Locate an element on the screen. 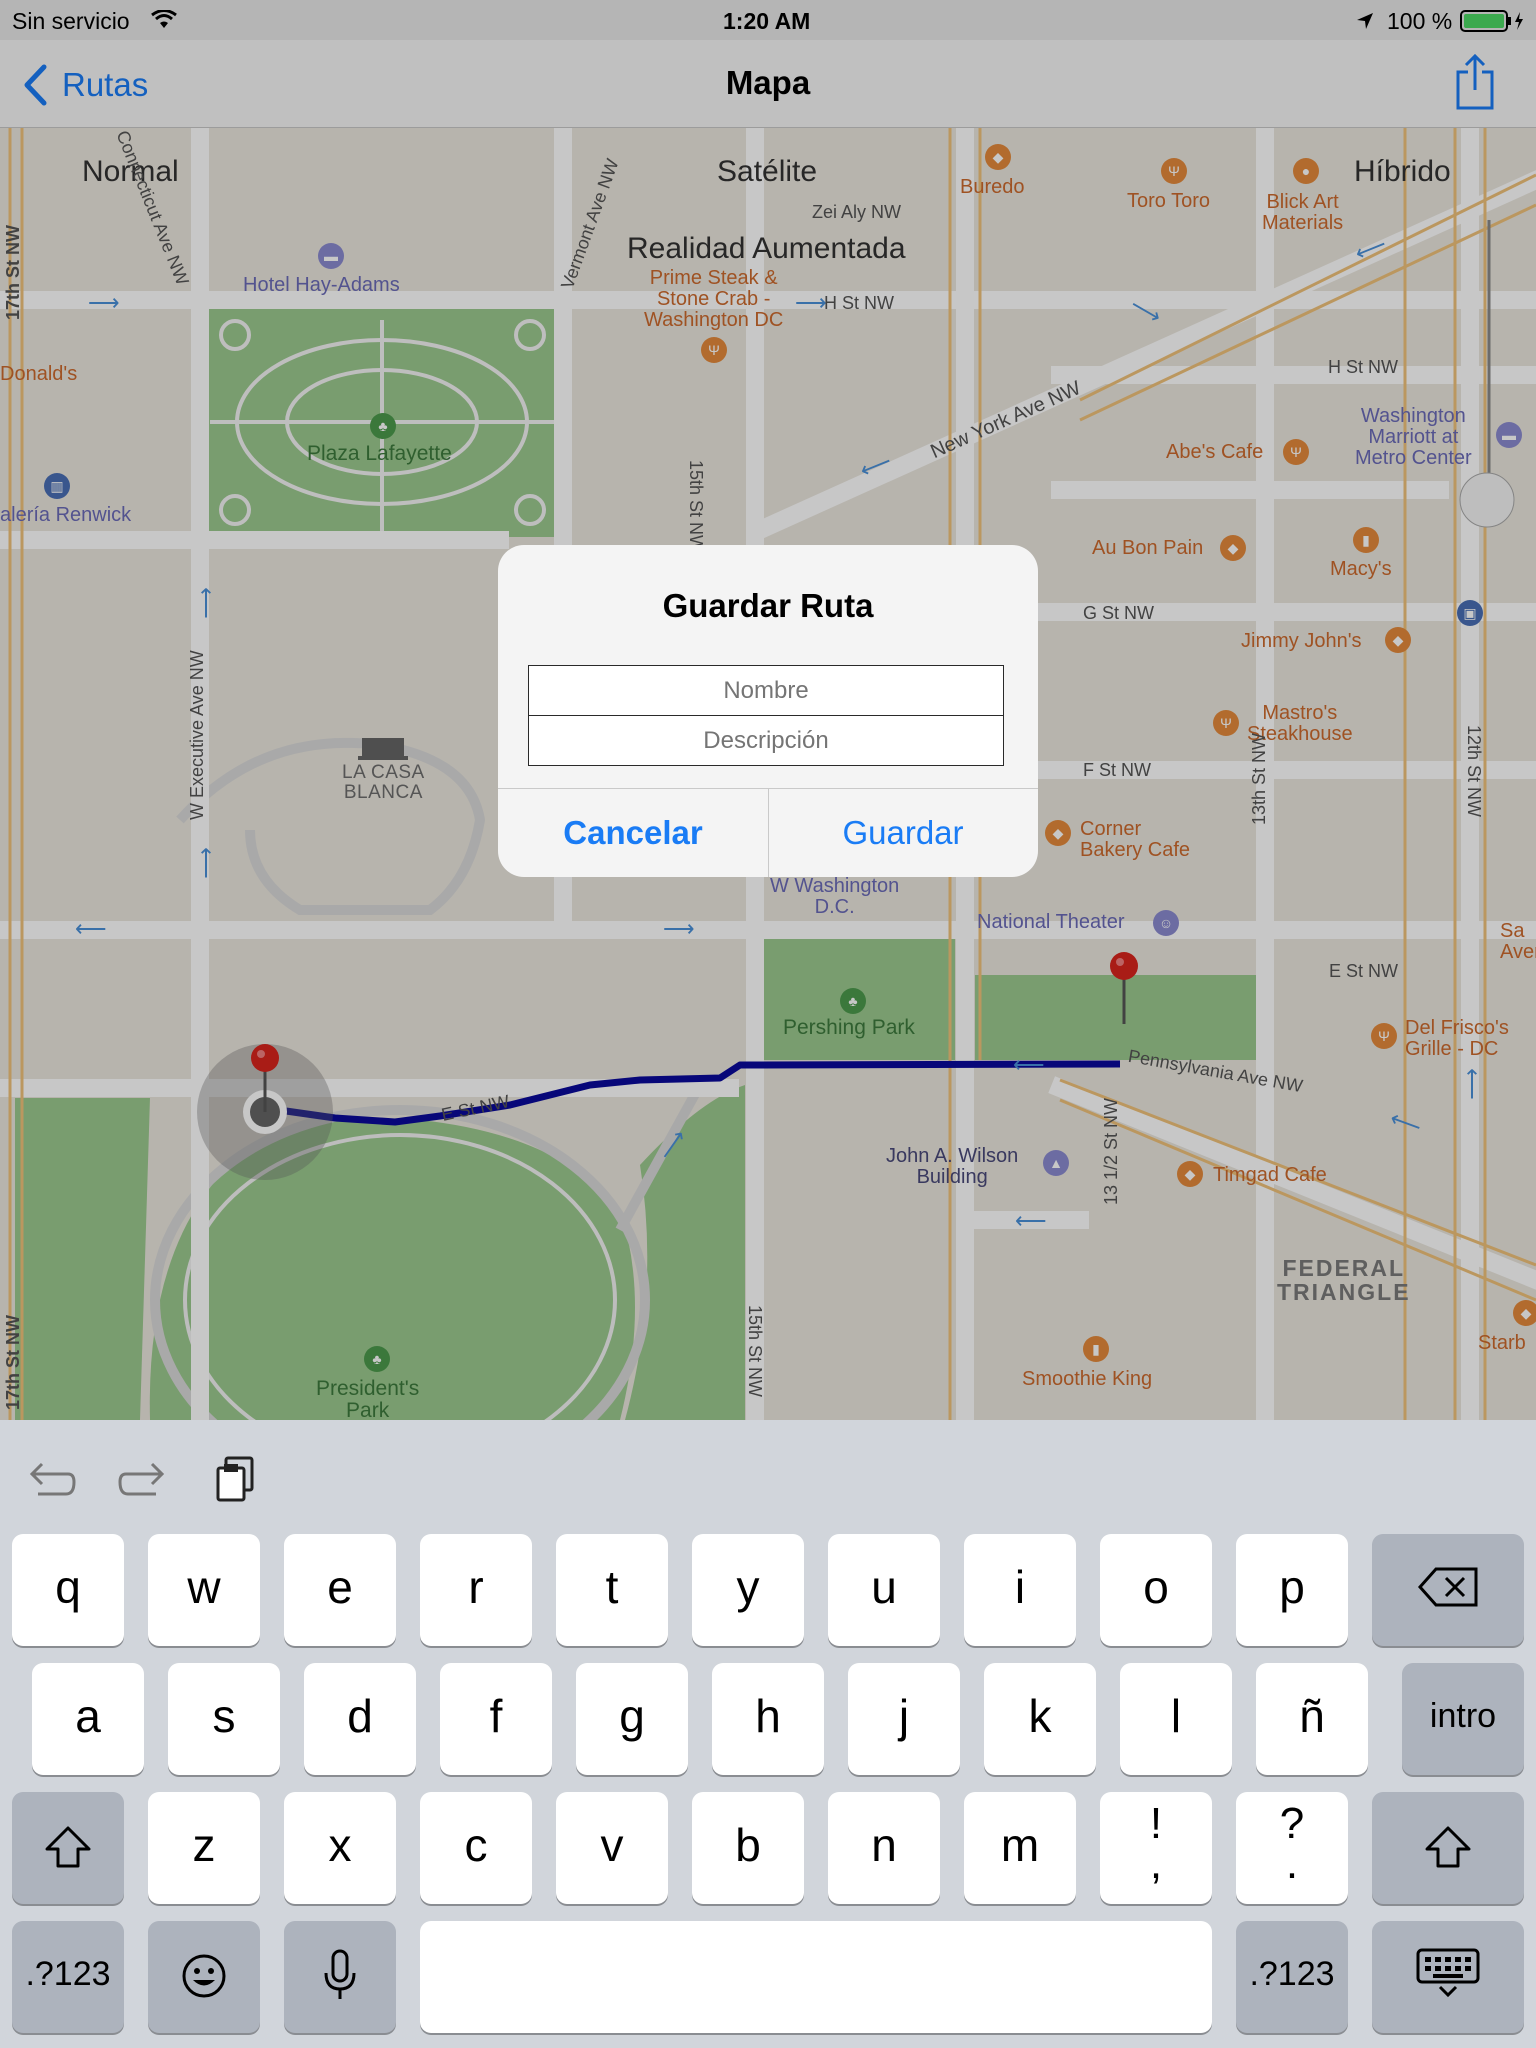 Image resolution: width=1536 pixels, height=2048 pixels. key-f: f is located at coordinates (496, 1719).